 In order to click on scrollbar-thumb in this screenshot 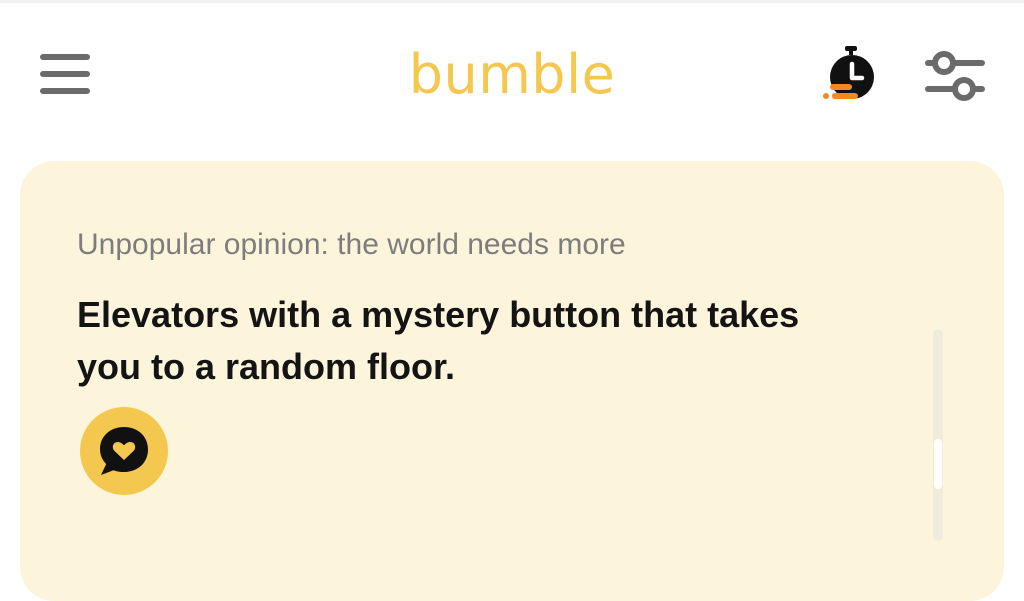, I will do `click(938, 464)`.